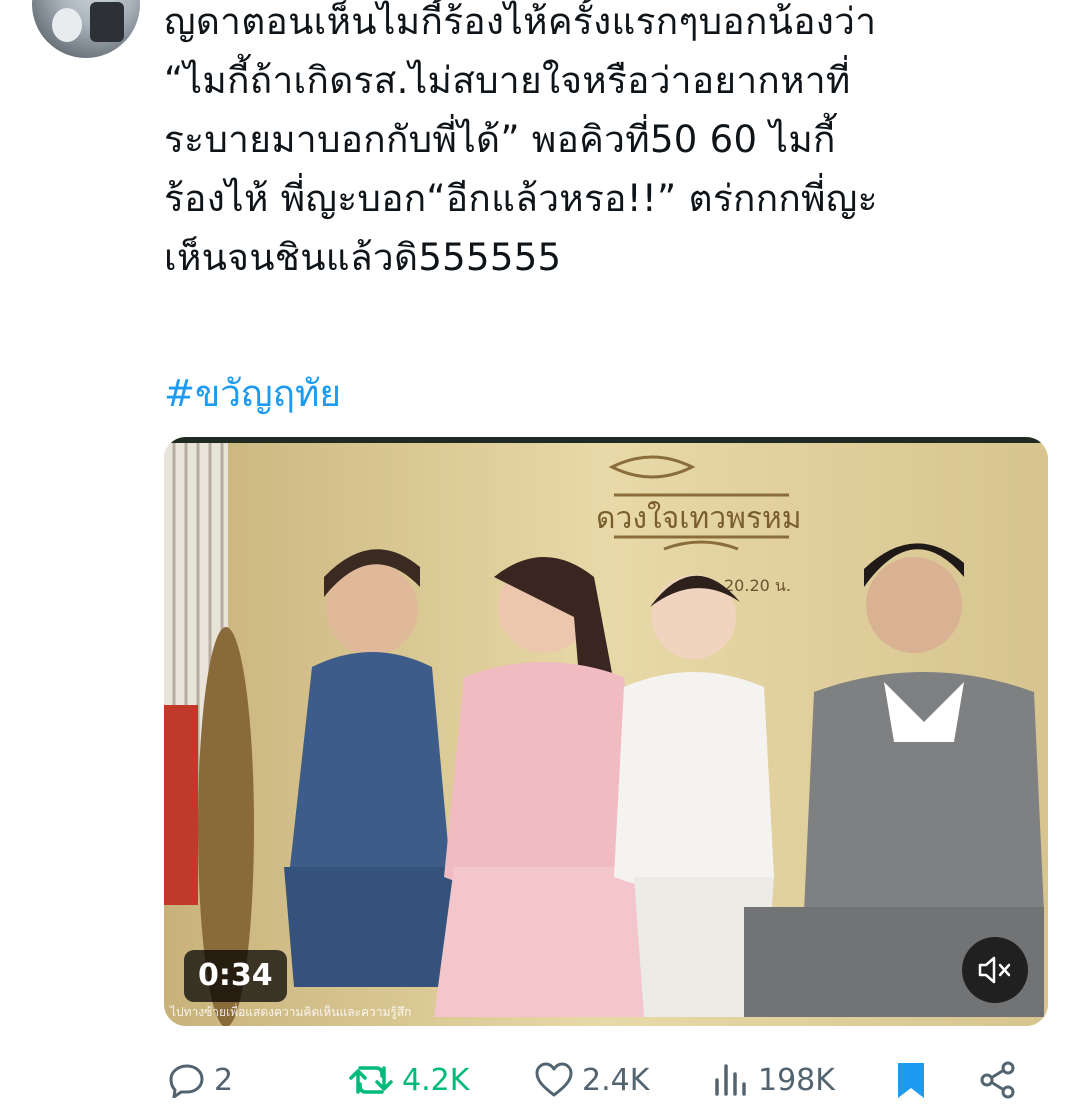 The width and height of the screenshot is (1080, 1110). What do you see at coordinates (186, 1081) in the screenshot?
I see `reply-icon` at bounding box center [186, 1081].